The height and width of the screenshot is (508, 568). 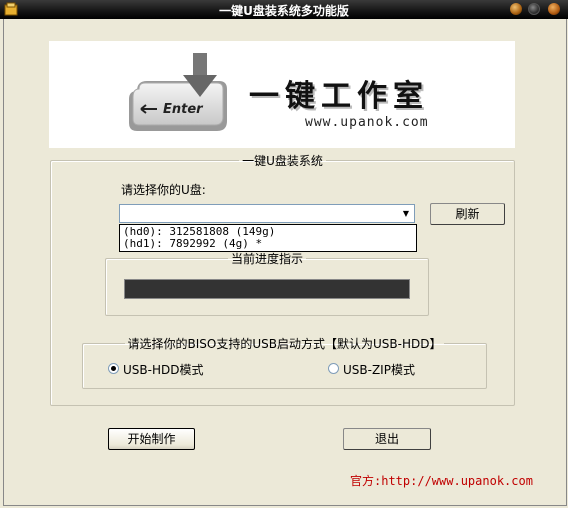 What do you see at coordinates (151, 439) in the screenshot?
I see `start-button: 开始制作` at bounding box center [151, 439].